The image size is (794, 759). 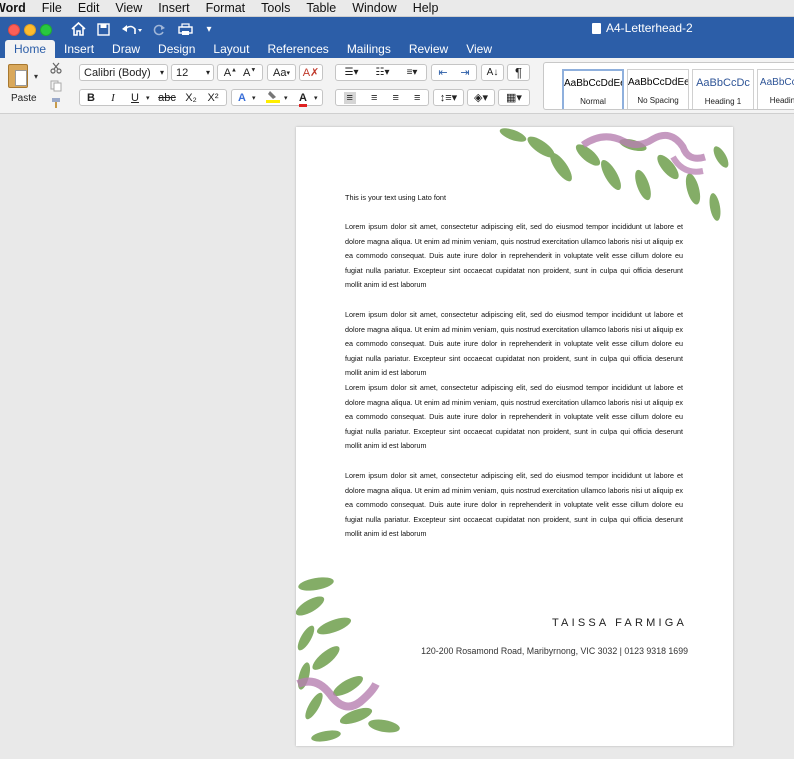 I want to click on grow-shrink-font-group: A▲ A▼, so click(x=240, y=72).